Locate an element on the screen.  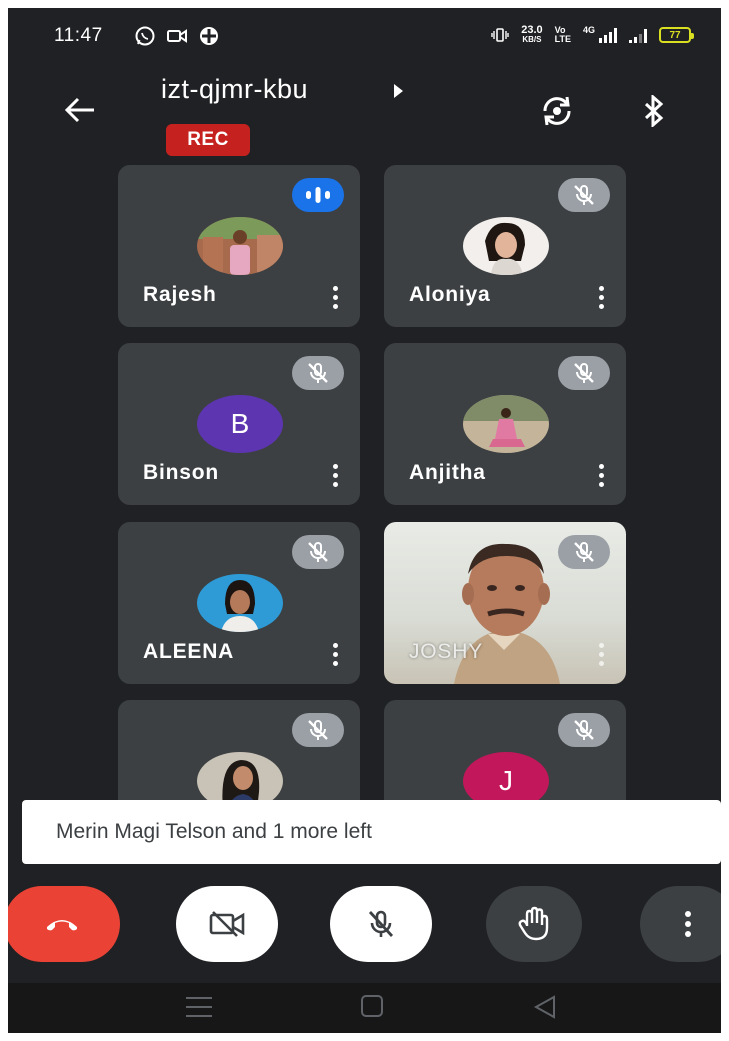
participant-name: JOSHY is located at coordinates (446, 651).